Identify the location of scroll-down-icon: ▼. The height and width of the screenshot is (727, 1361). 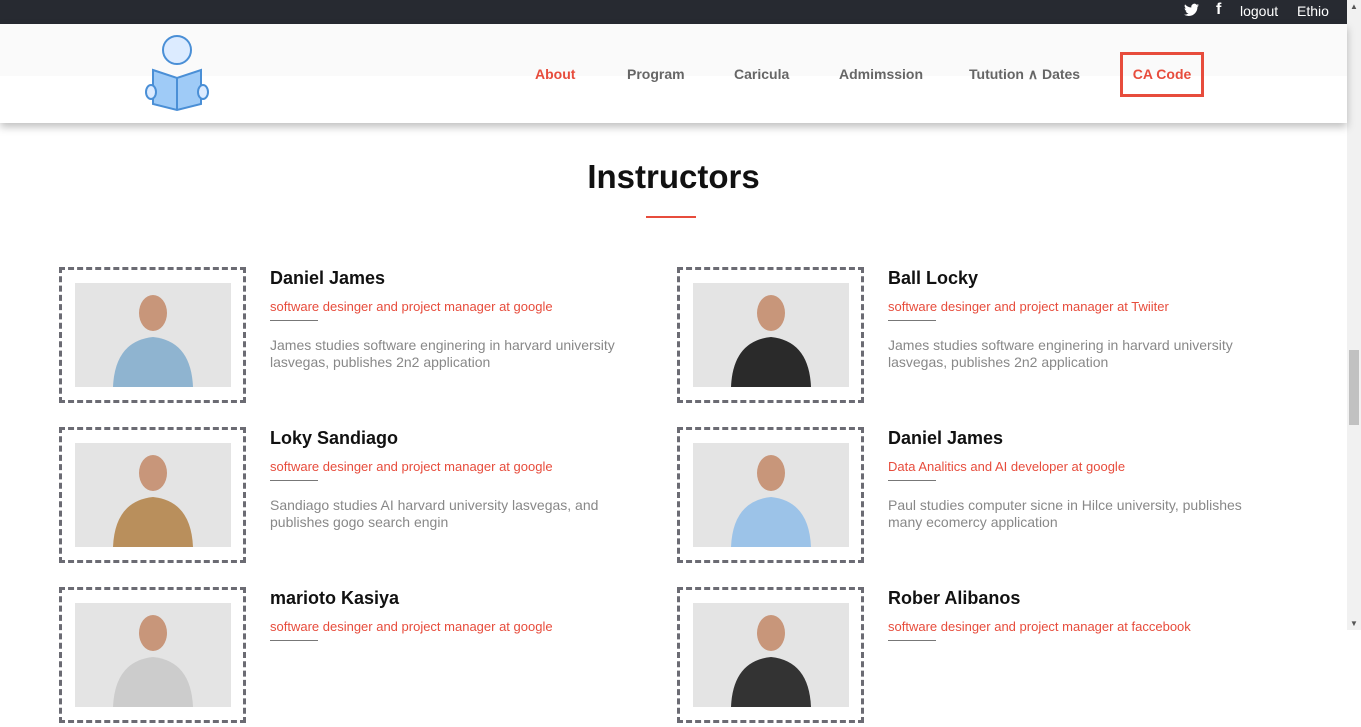
(1354, 623).